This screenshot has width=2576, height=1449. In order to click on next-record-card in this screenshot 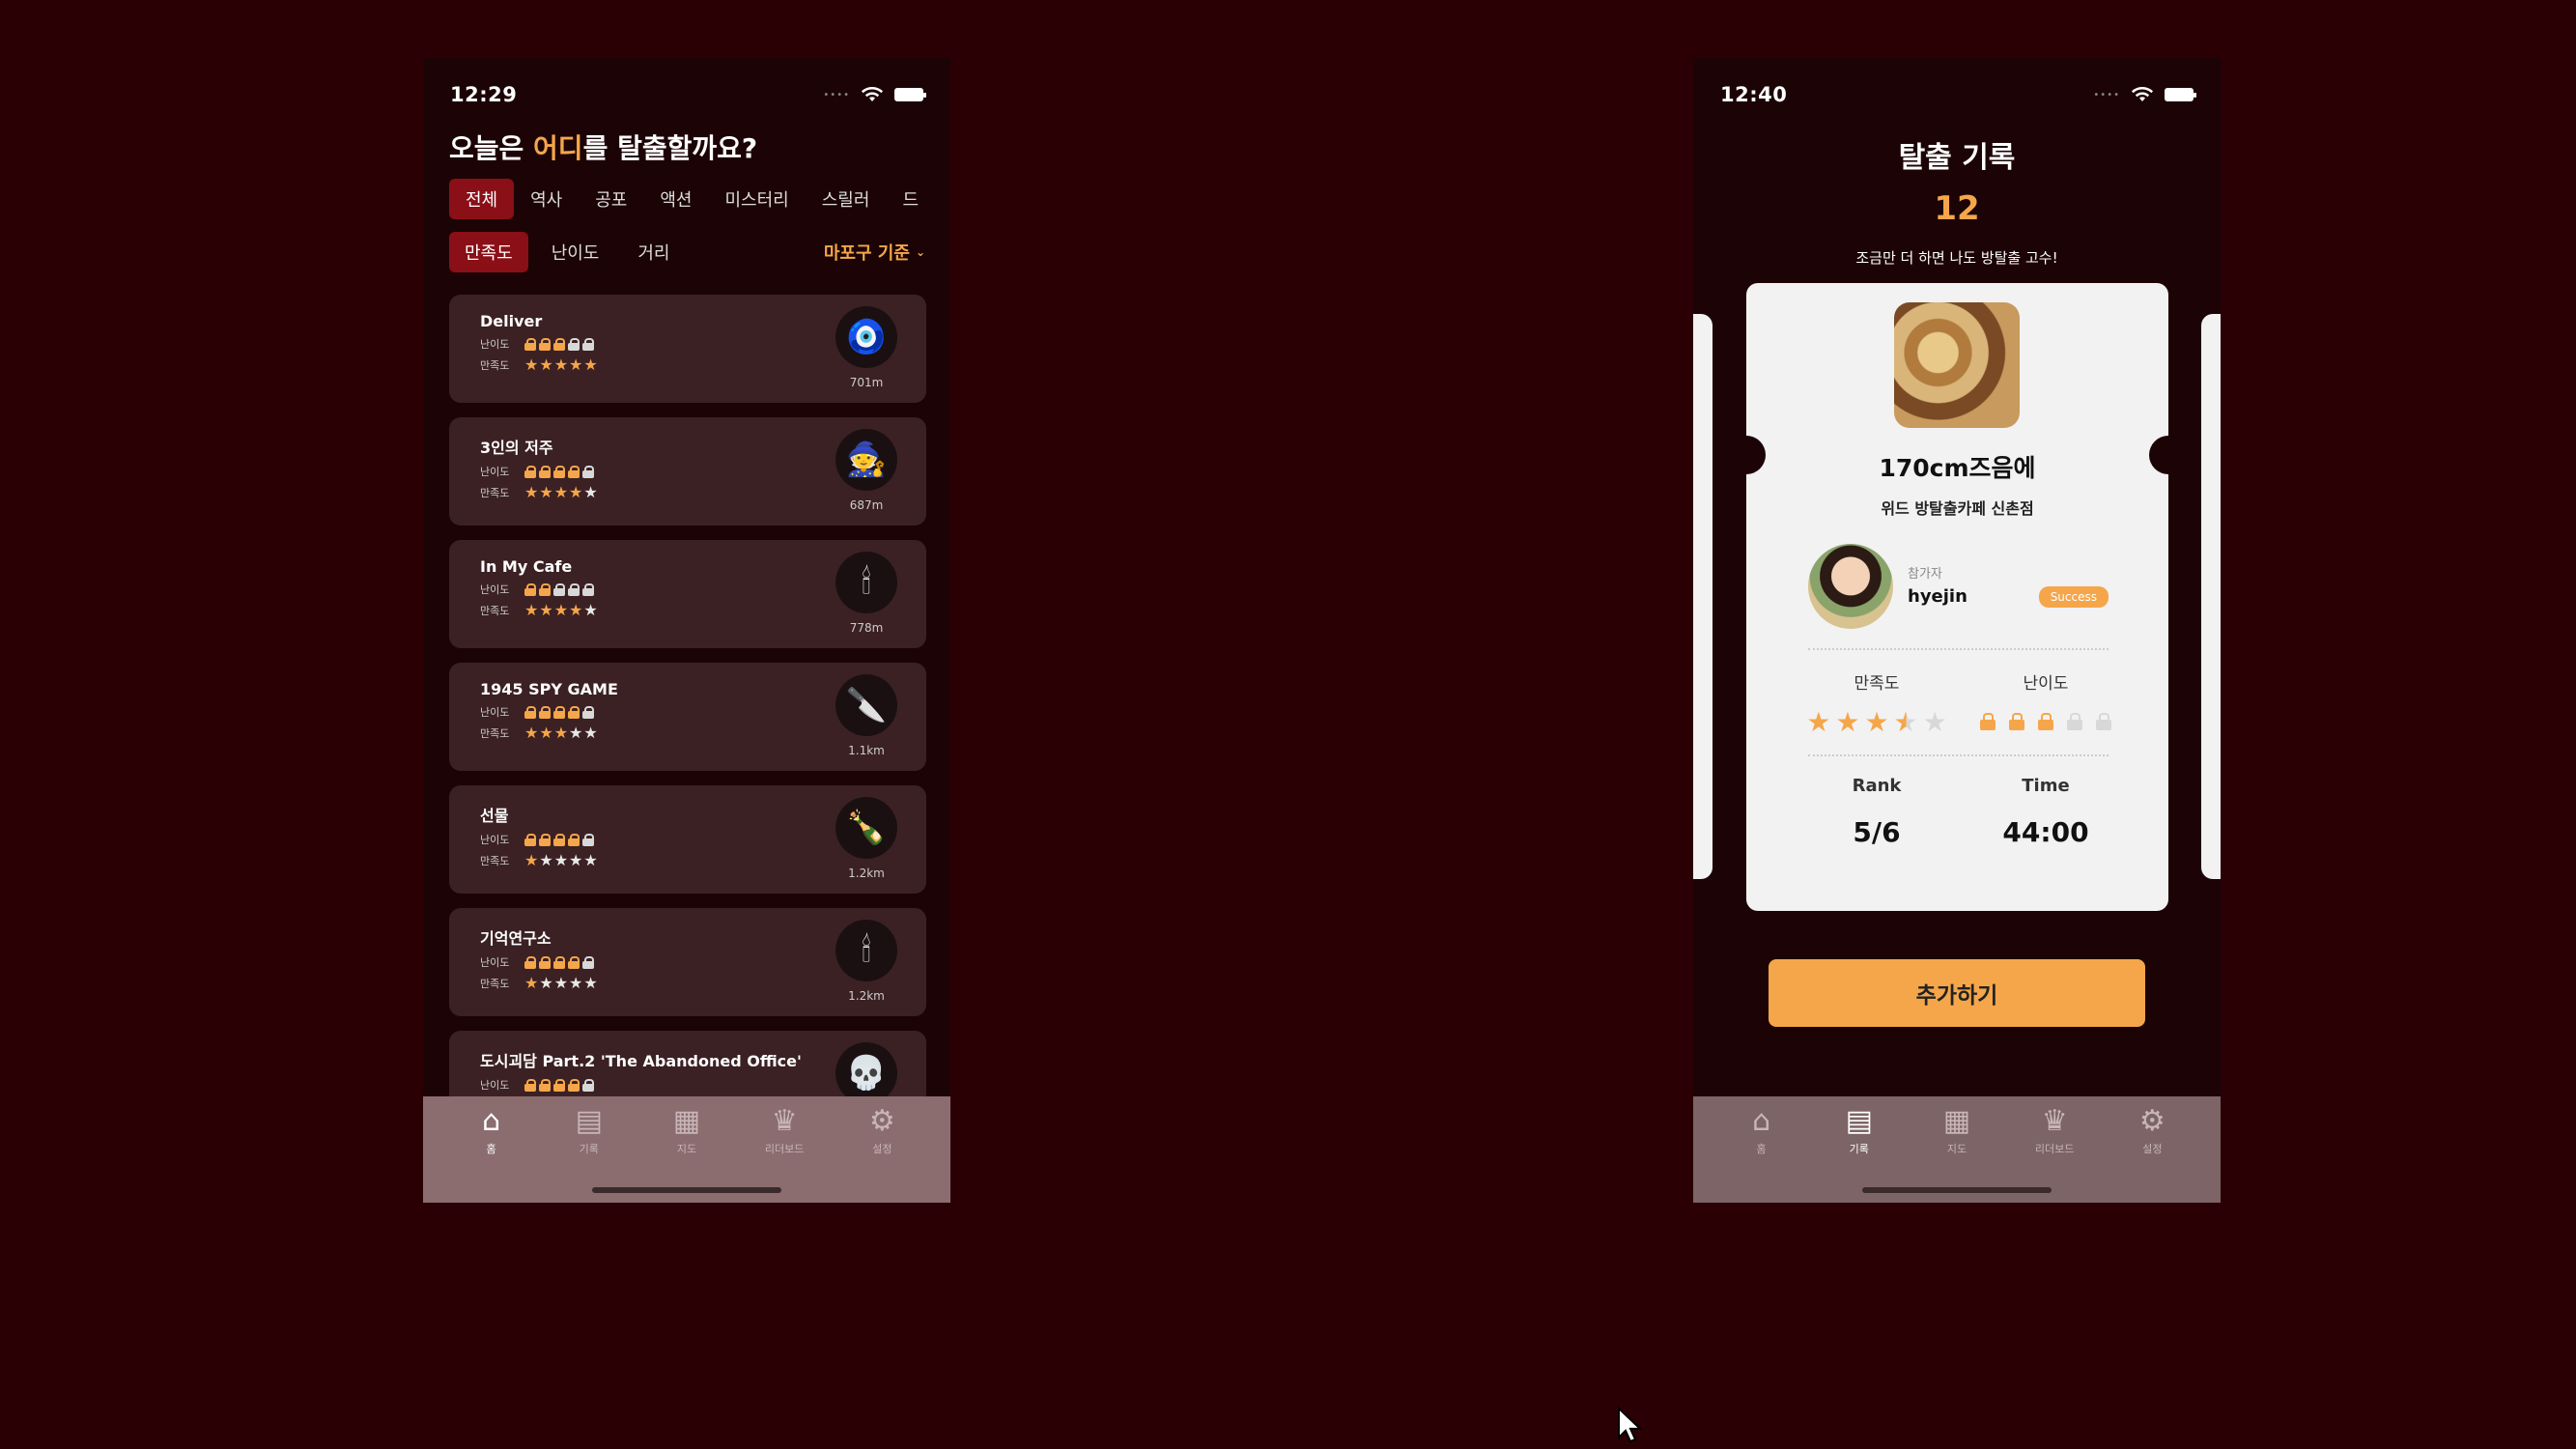, I will do `click(2211, 596)`.